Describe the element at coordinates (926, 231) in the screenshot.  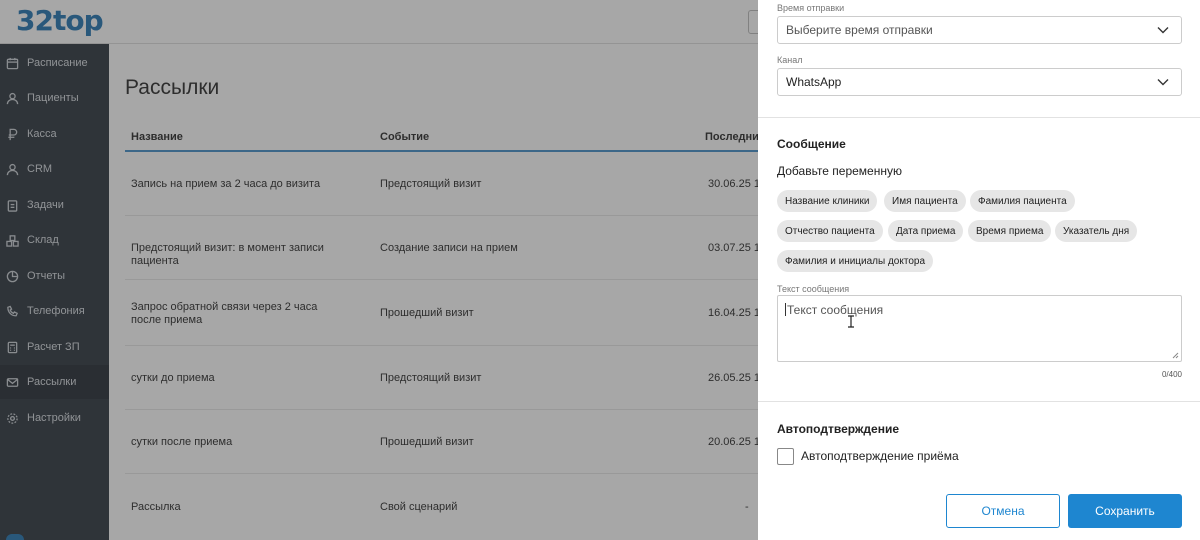
I see `variable-chip-appointment-date: Дата приема` at that location.